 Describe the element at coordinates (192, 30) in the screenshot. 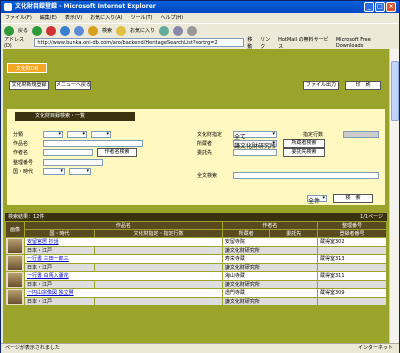

I see `print-icon` at that location.